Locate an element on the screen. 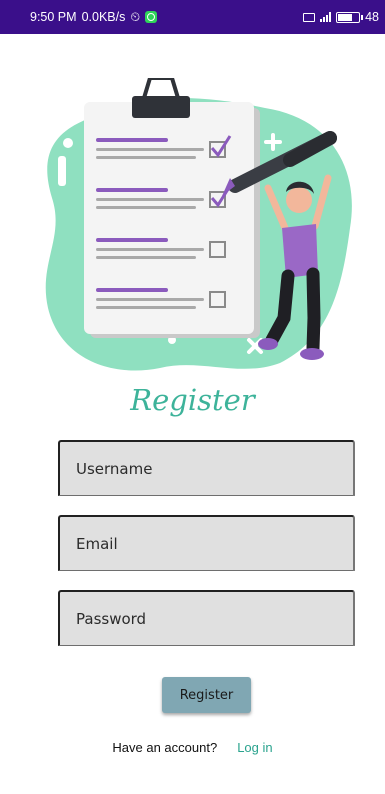  illustration-dot-left is located at coordinates (68, 143).